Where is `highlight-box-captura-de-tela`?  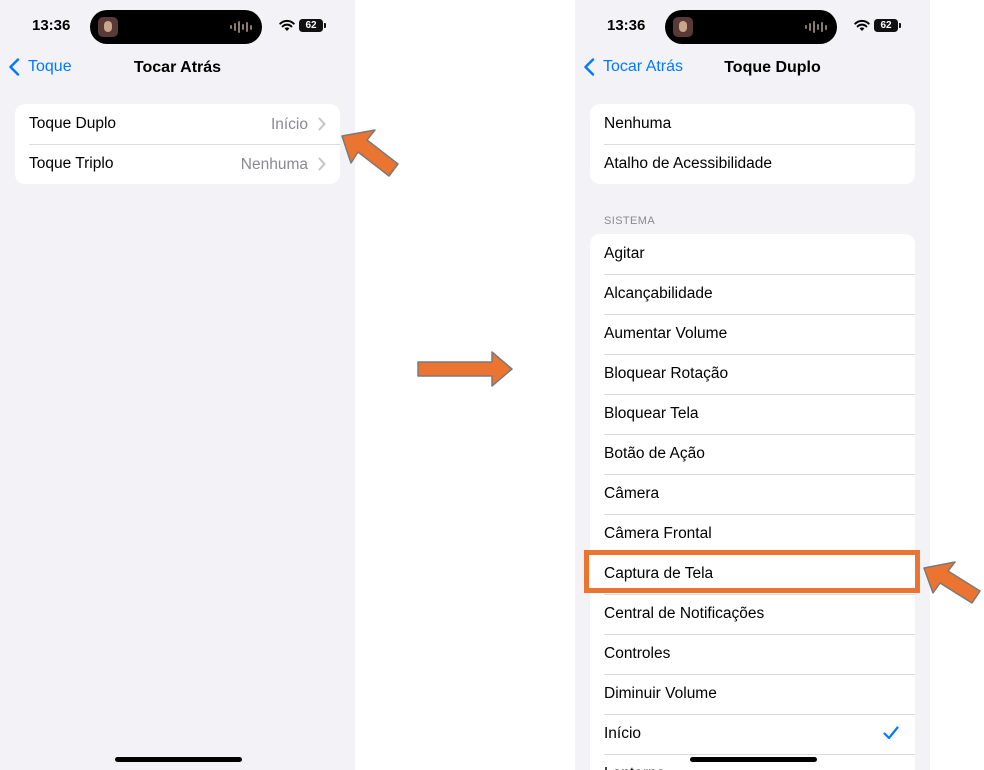 highlight-box-captura-de-tela is located at coordinates (752, 571).